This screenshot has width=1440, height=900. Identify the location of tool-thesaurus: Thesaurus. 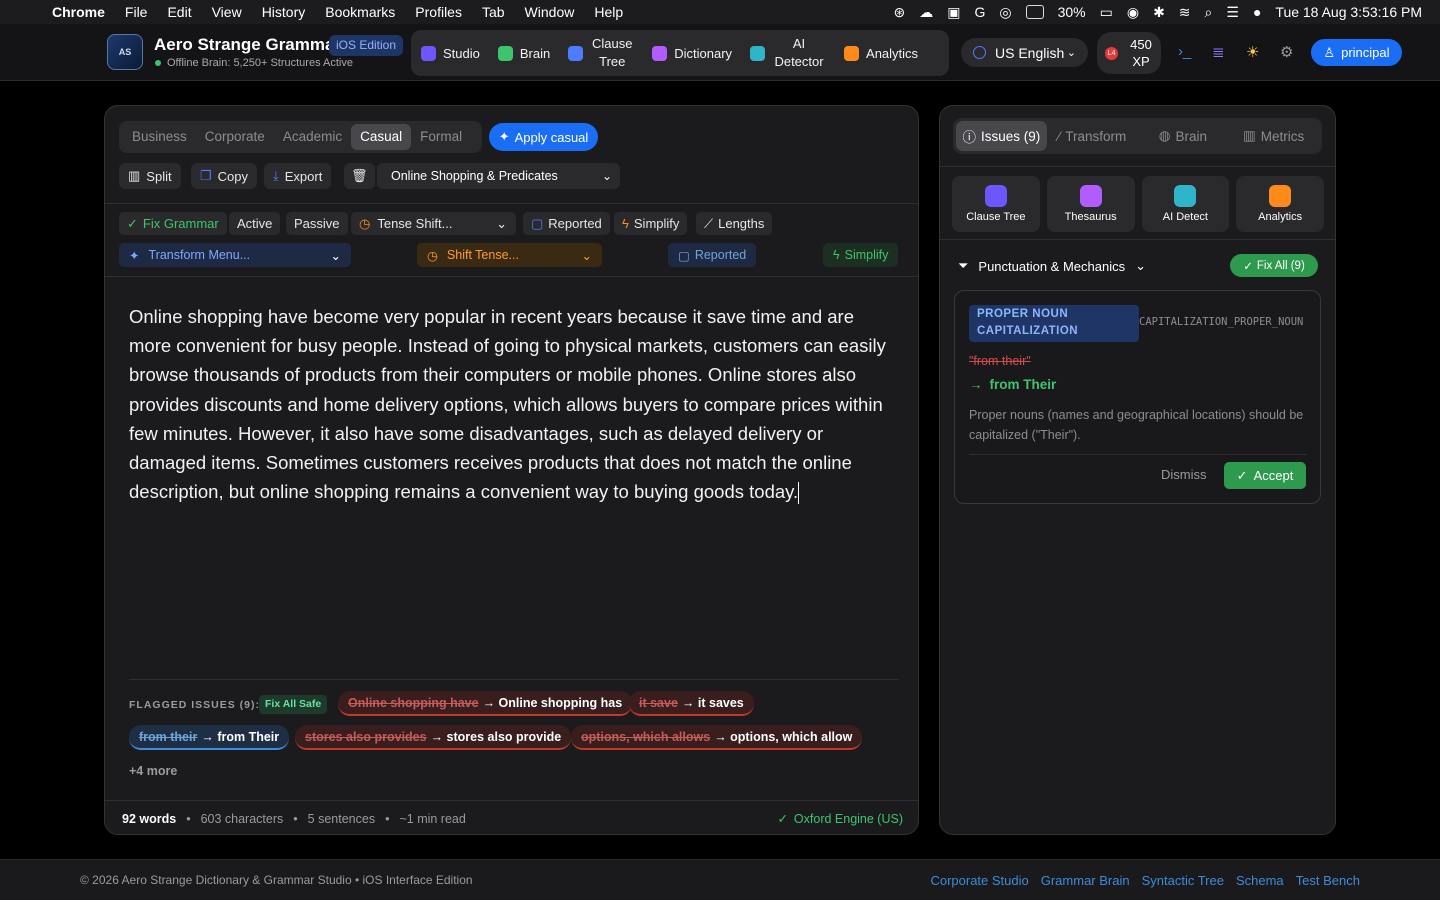
(1090, 204).